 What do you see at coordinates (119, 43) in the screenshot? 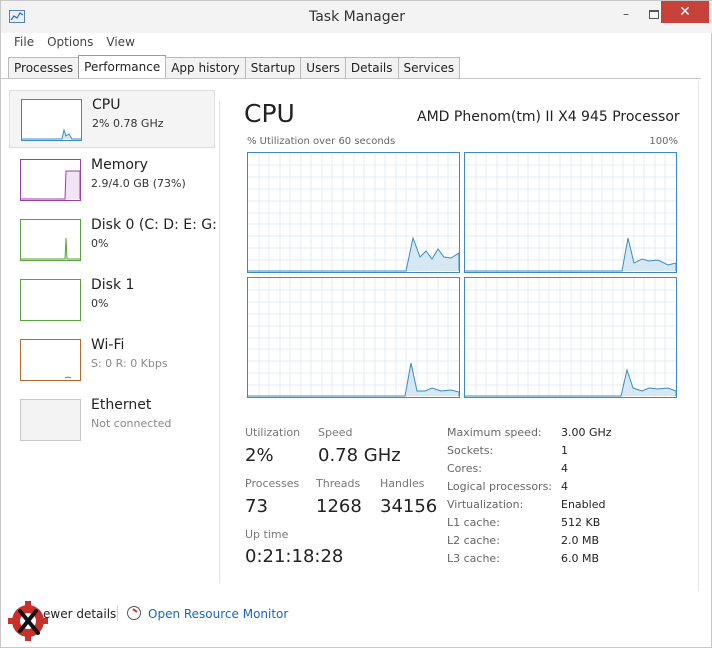
I see `menu-view: View` at bounding box center [119, 43].